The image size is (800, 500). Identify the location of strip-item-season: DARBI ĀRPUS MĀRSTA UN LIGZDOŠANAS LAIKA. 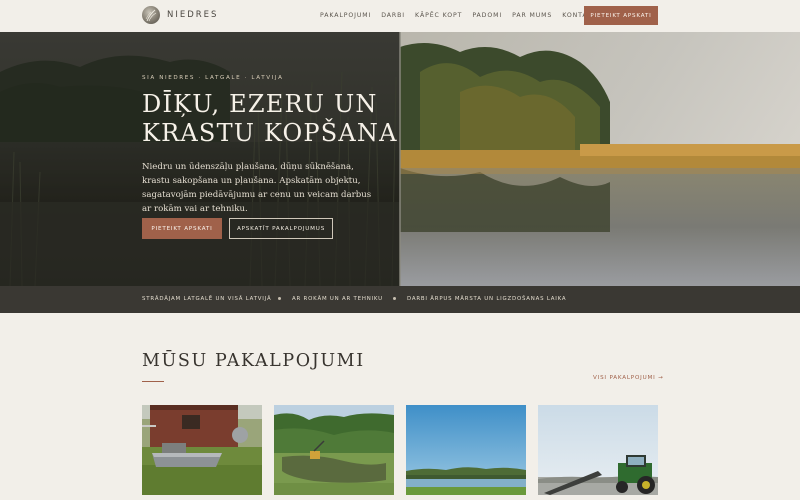
(487, 299).